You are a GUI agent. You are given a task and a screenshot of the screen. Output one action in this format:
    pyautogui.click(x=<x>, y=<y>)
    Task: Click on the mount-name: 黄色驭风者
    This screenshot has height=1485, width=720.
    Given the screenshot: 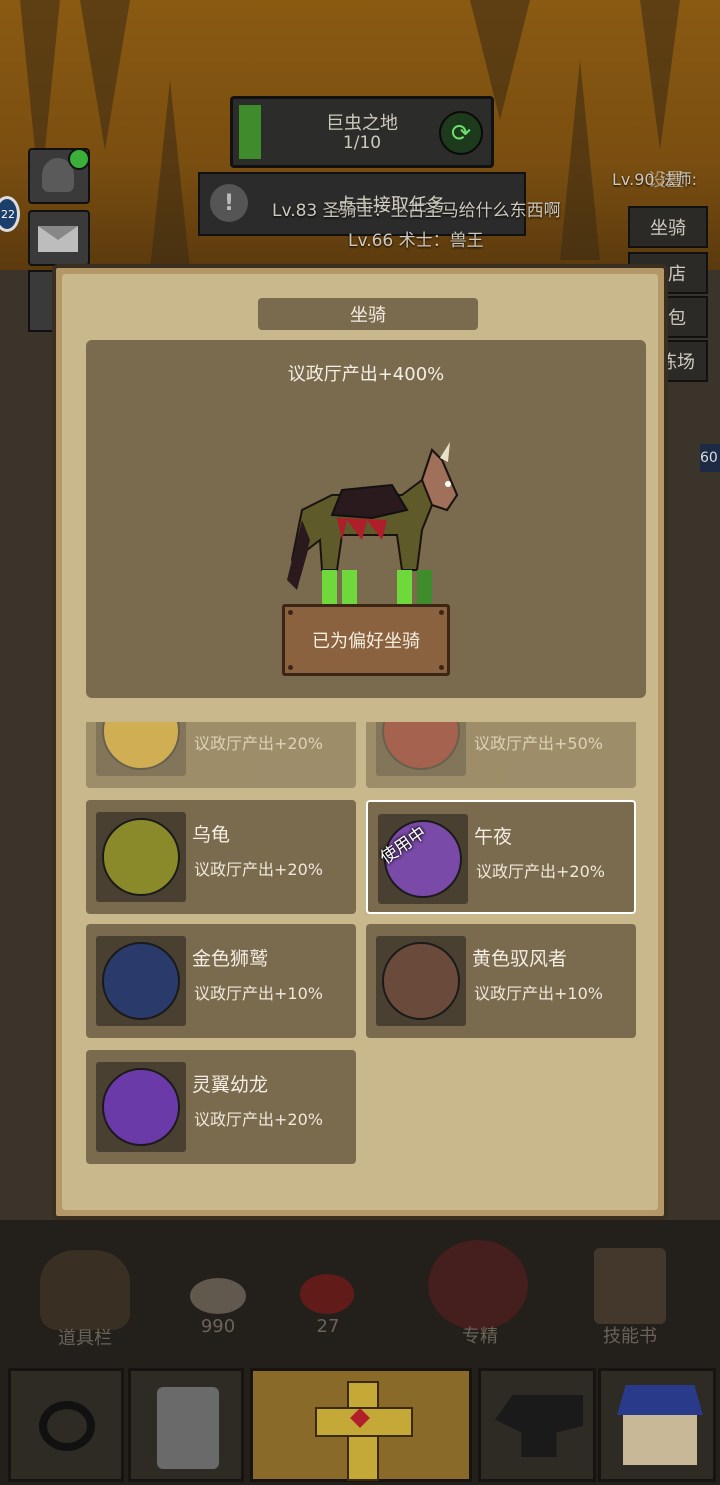 What is the action you would take?
    pyautogui.click(x=520, y=959)
    